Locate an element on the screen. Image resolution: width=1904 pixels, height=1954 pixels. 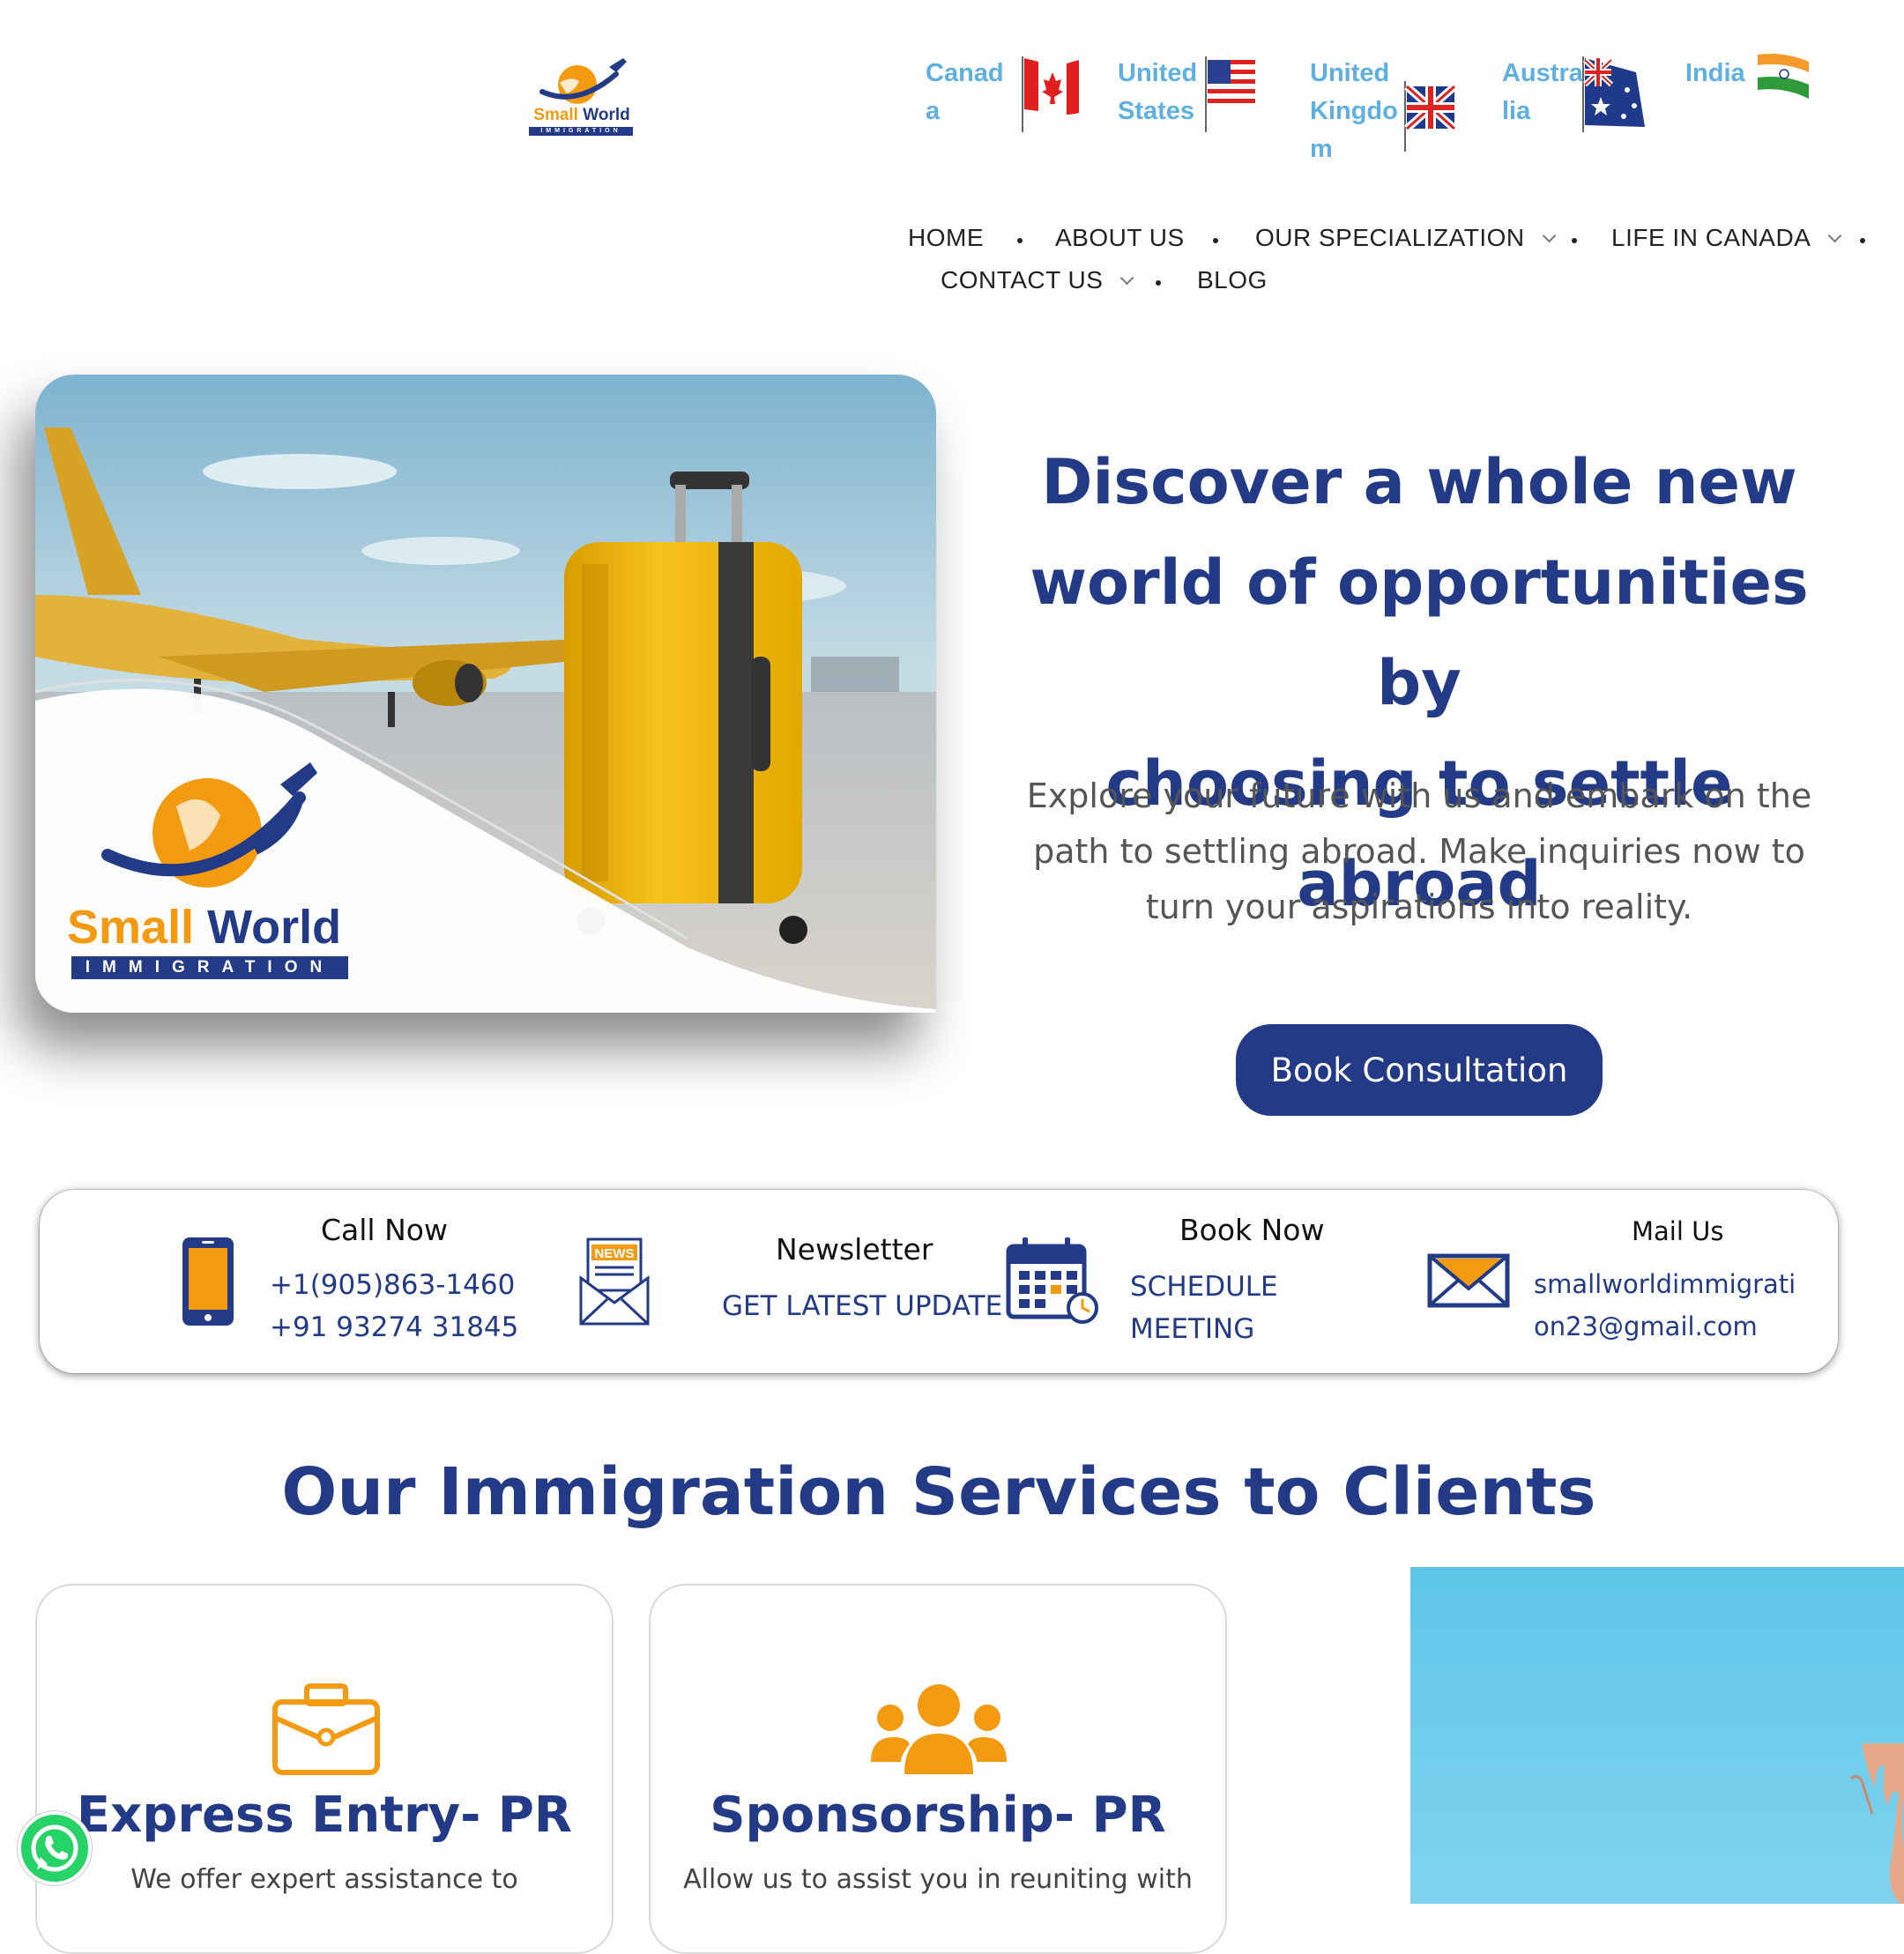
country-label: Canada is located at coordinates (965, 92).